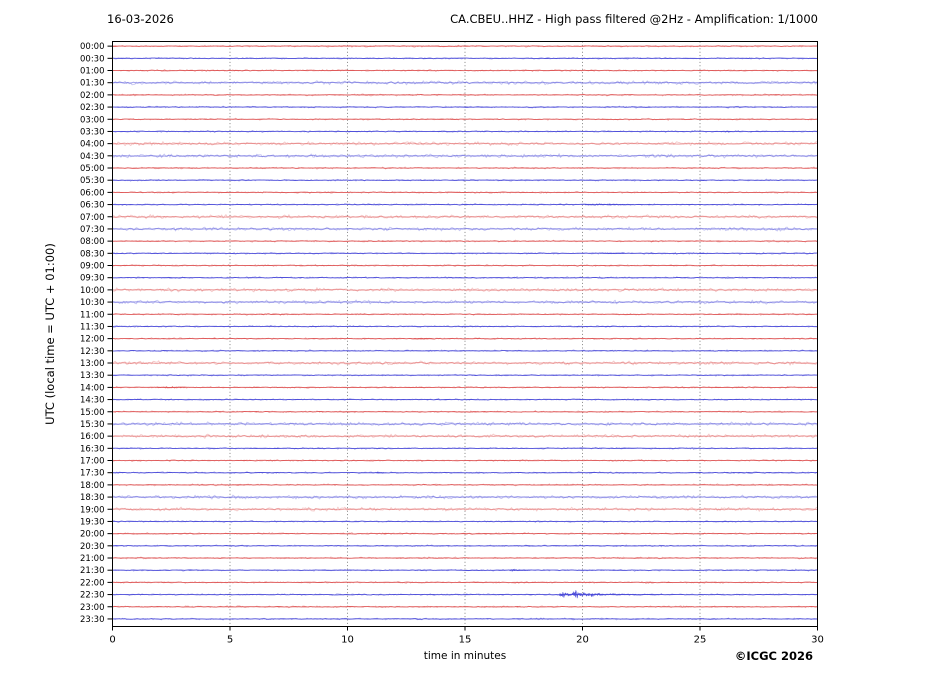 This screenshot has height=696, width=927. Describe the element at coordinates (92, 596) in the screenshot. I see `y-tick-label: 22:30` at that location.